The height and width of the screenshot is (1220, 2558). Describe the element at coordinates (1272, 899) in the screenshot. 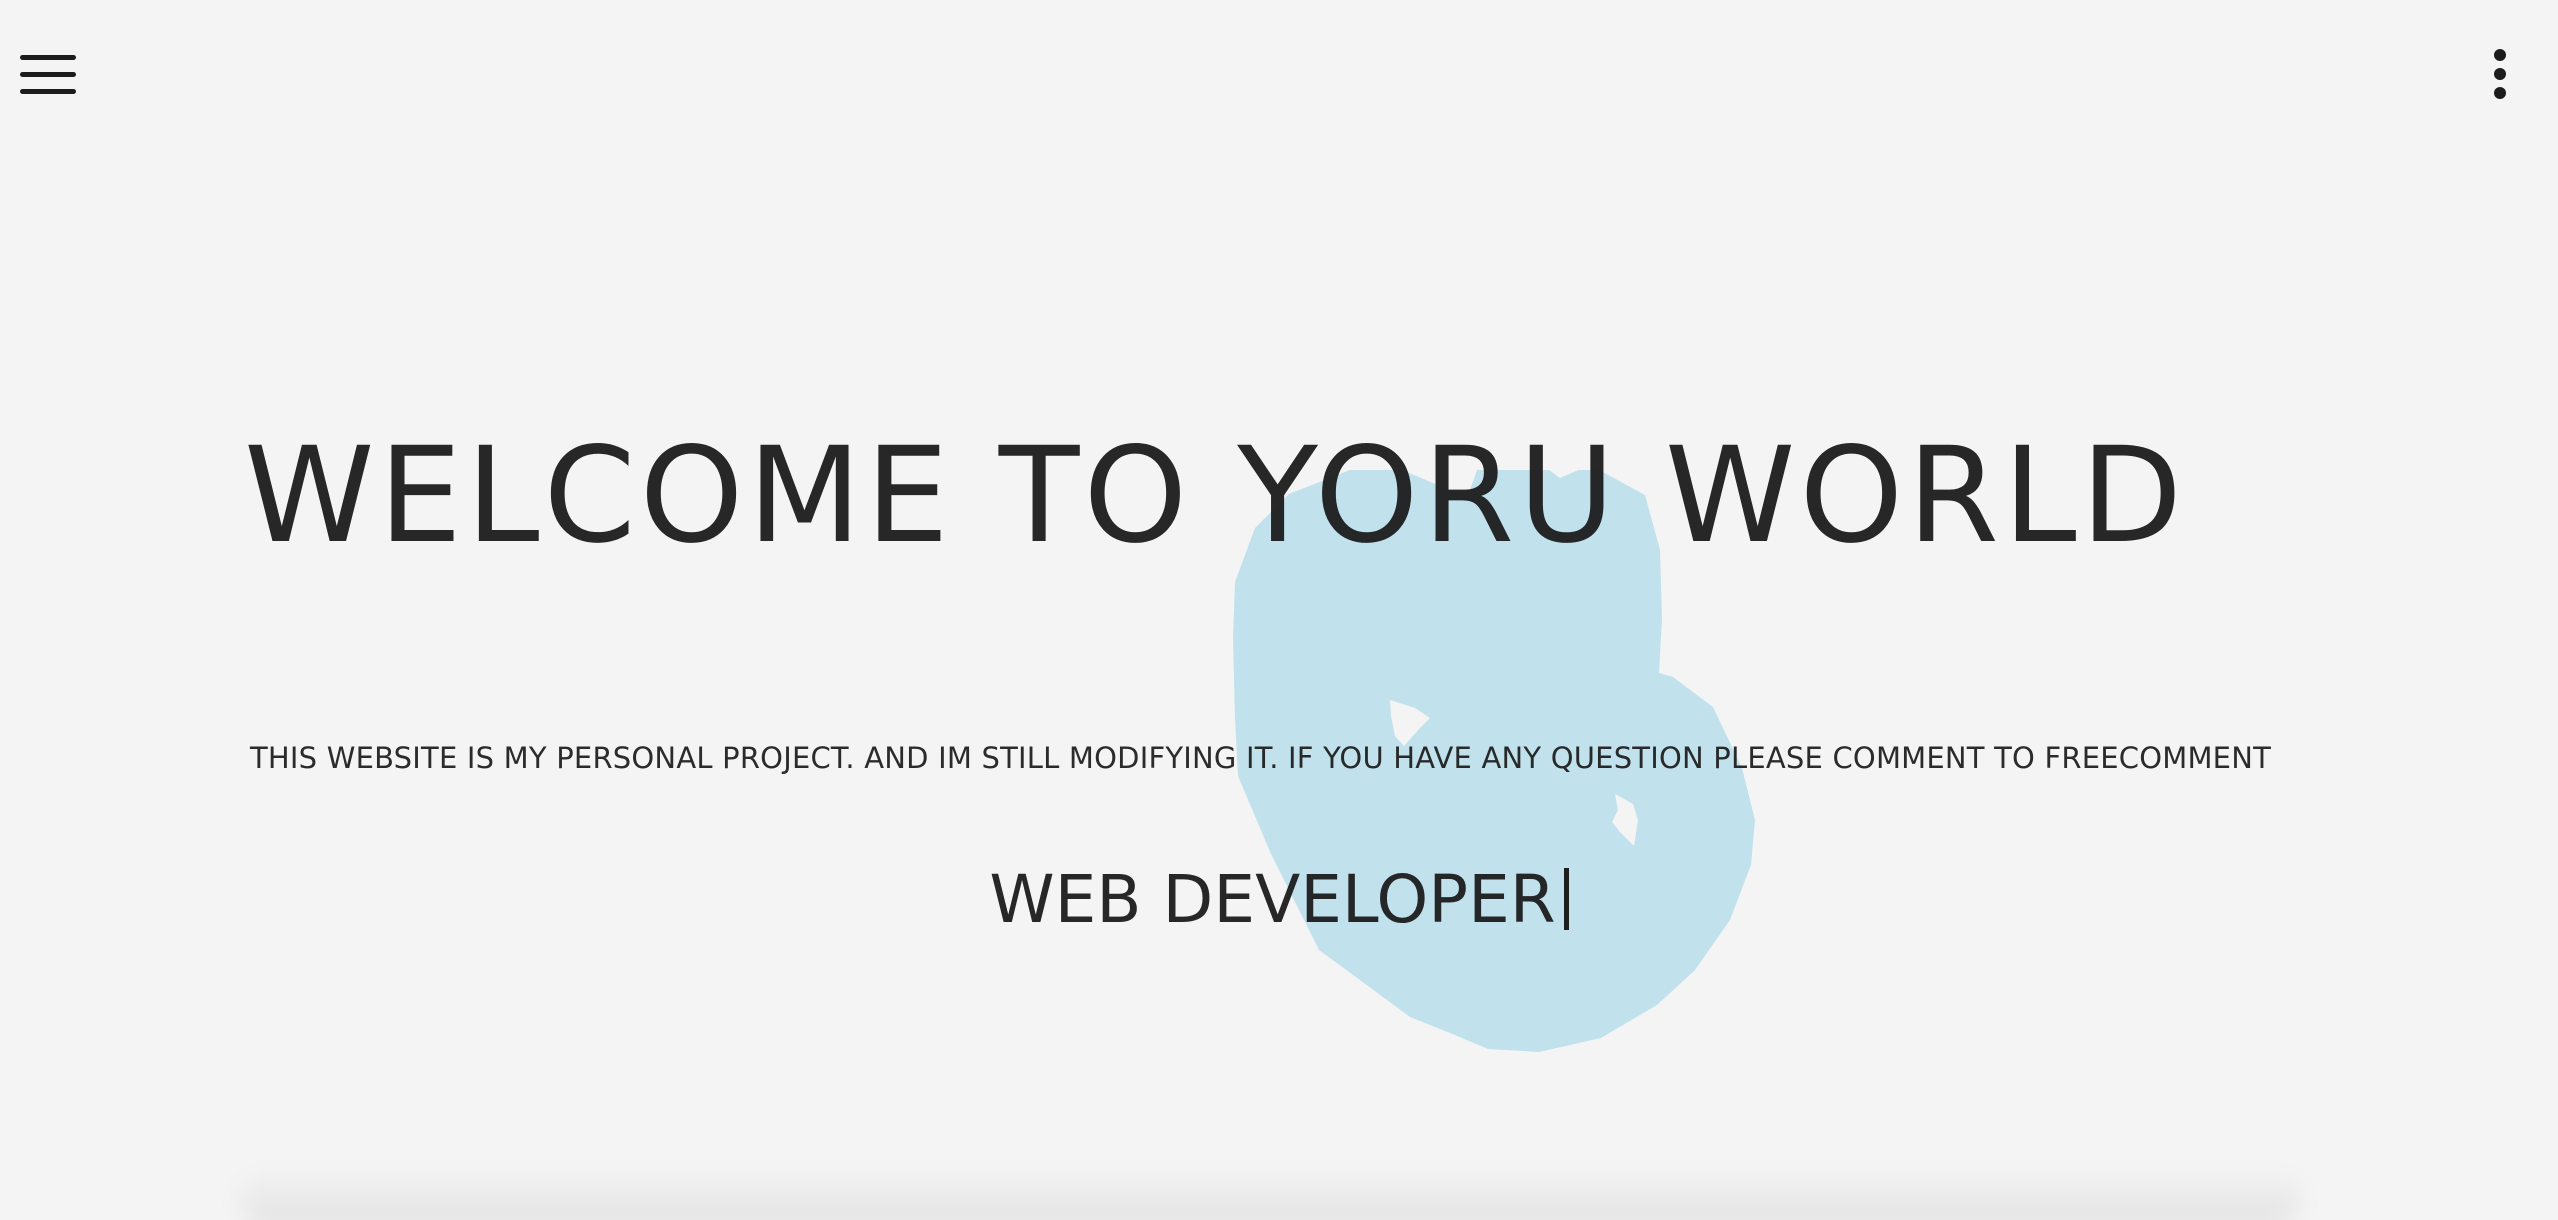

I see `role-text: WEB DEVELOPER` at that location.